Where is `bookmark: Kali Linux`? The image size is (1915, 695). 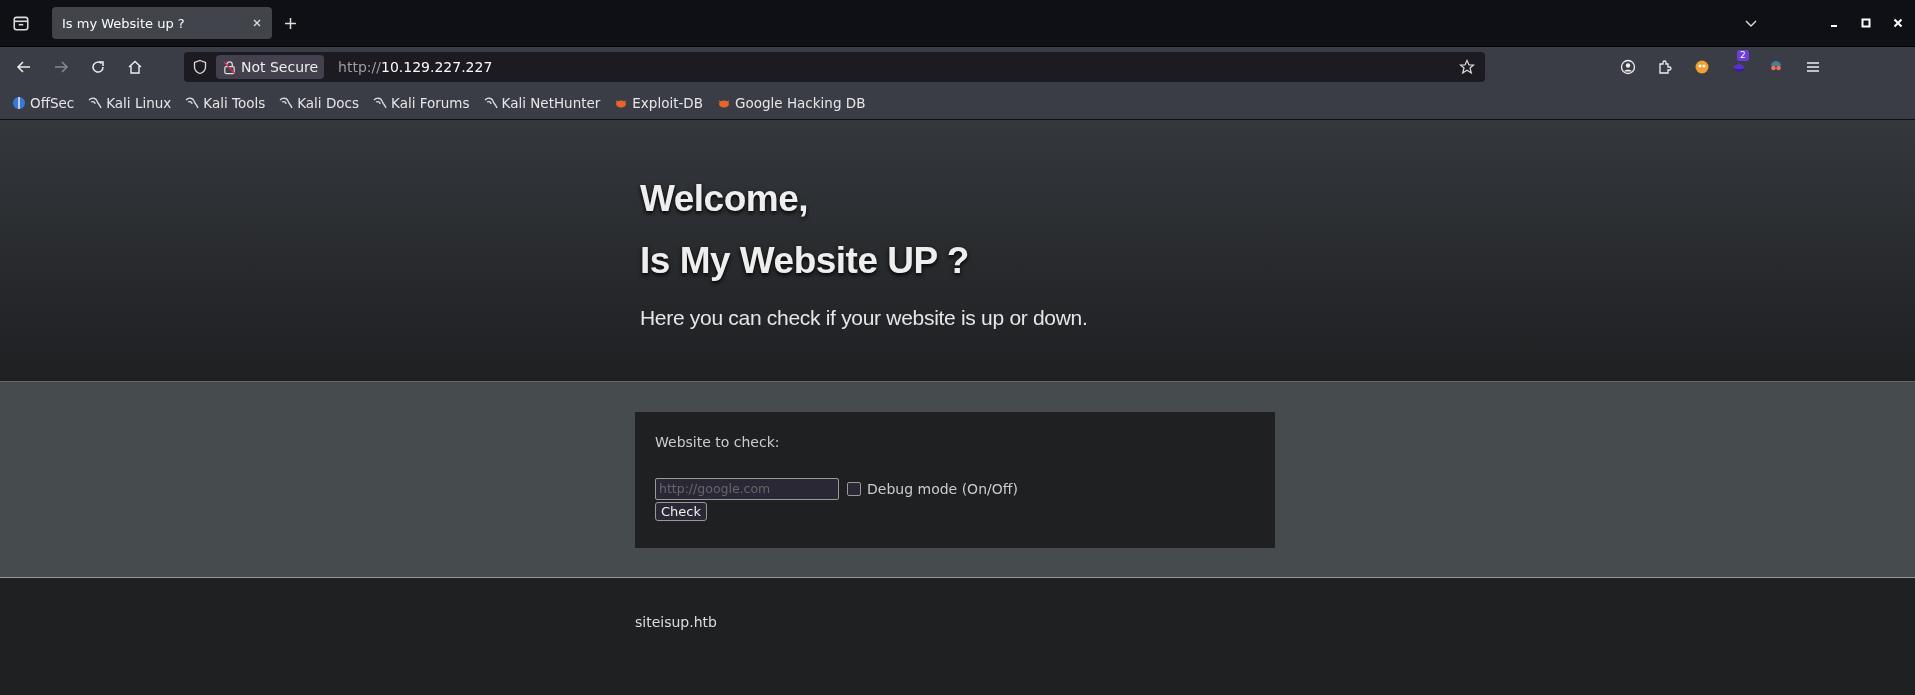
bookmark: Kali Linux is located at coordinates (130, 103).